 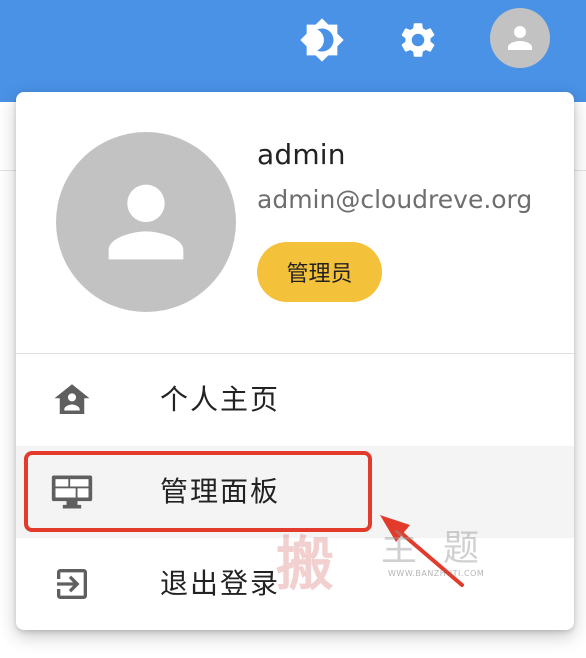 I want to click on role-badge: 管理员, so click(x=319, y=272).